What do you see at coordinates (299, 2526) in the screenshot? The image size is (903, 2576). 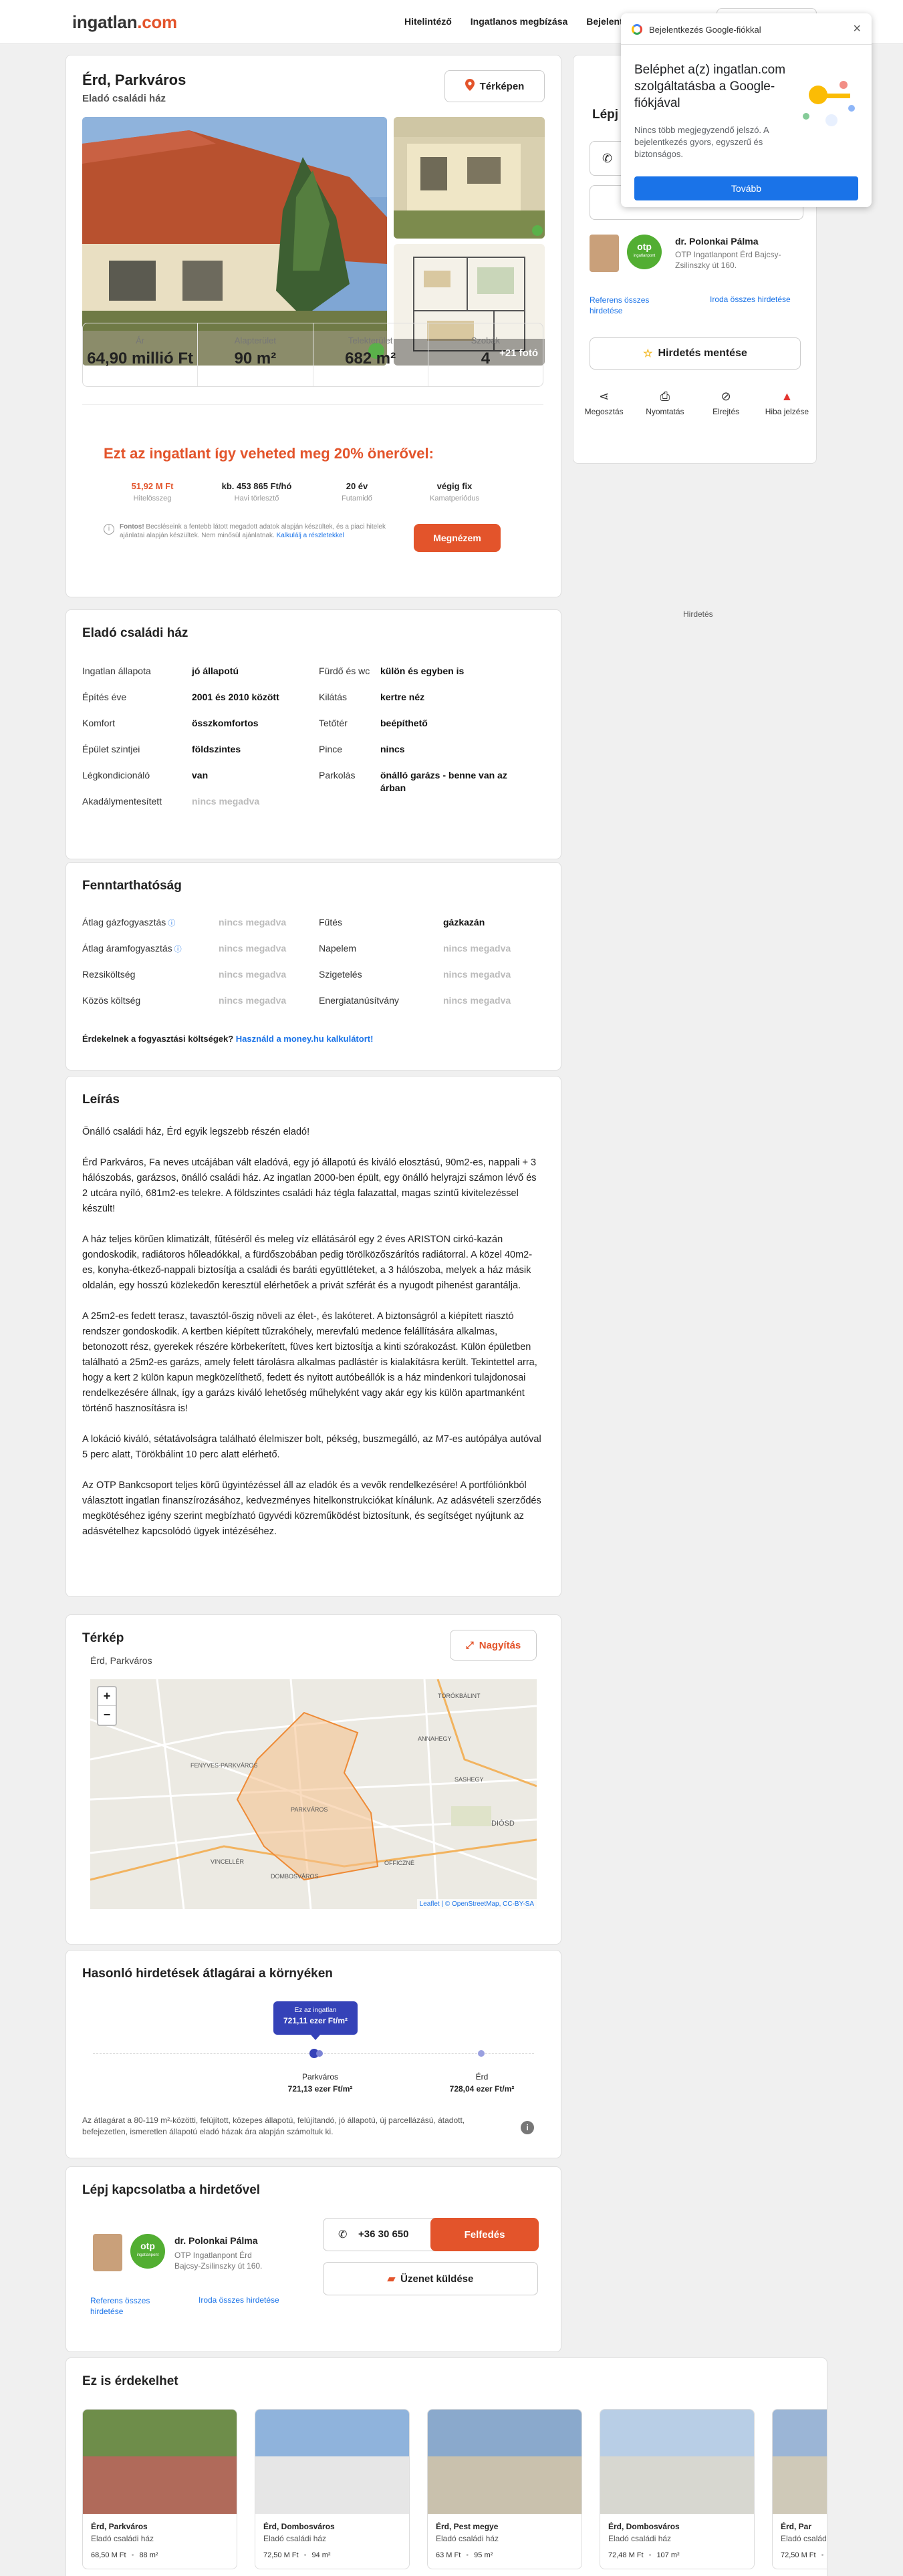 I see `similar-city: Érd, Dombosváros` at bounding box center [299, 2526].